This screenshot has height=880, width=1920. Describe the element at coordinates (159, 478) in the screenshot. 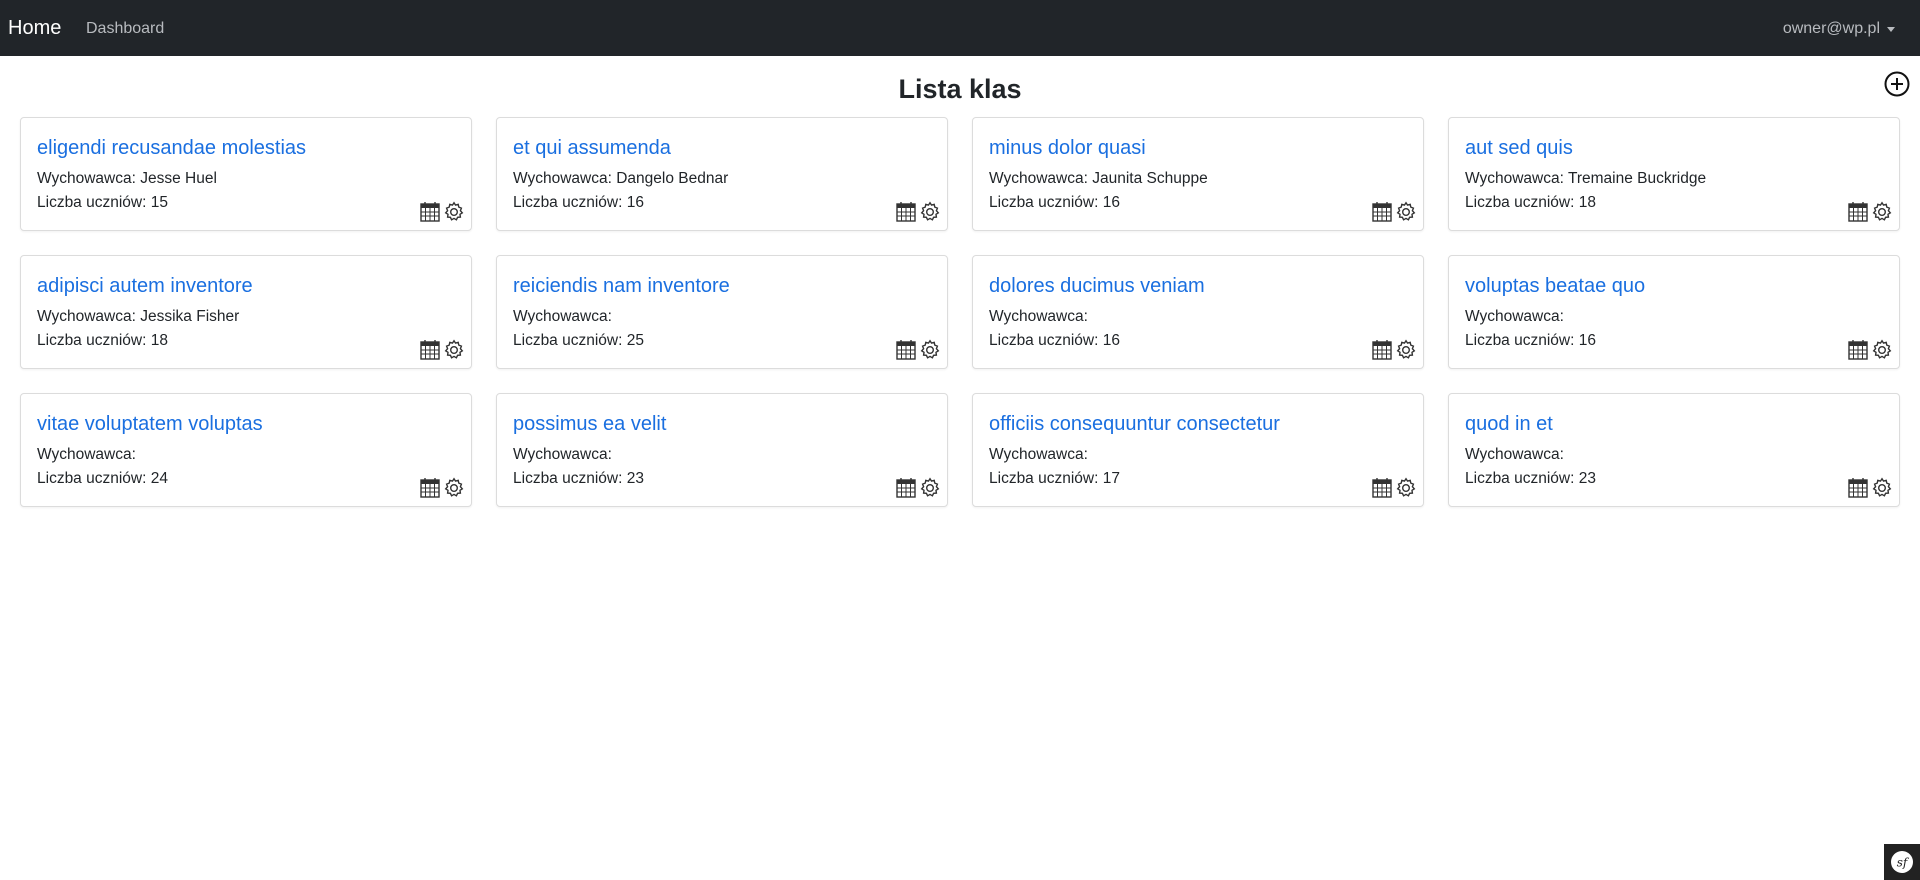

I see `student-count-value: 24` at that location.